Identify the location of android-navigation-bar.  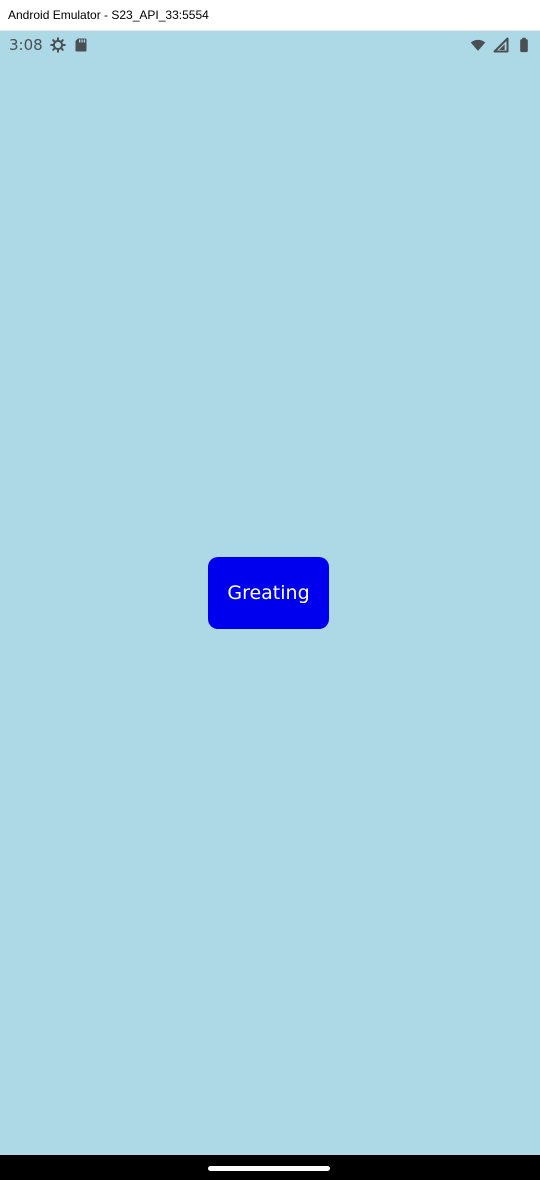
(270, 1167).